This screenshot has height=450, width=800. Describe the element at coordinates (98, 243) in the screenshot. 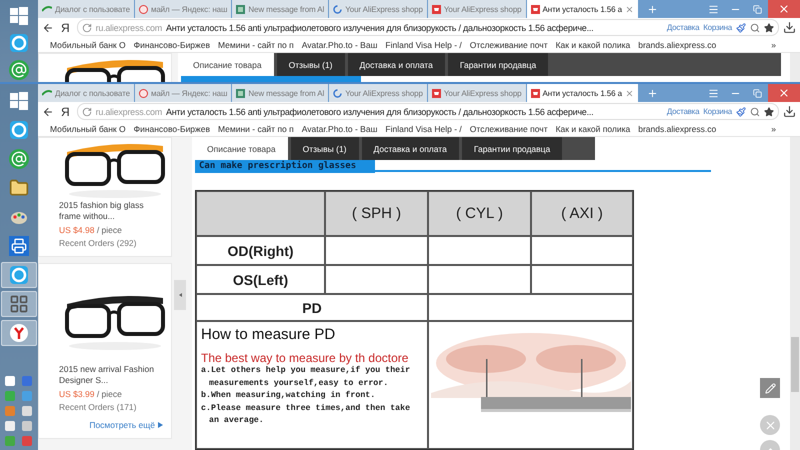

I see `recent-orders: Recent Orders (292)` at that location.